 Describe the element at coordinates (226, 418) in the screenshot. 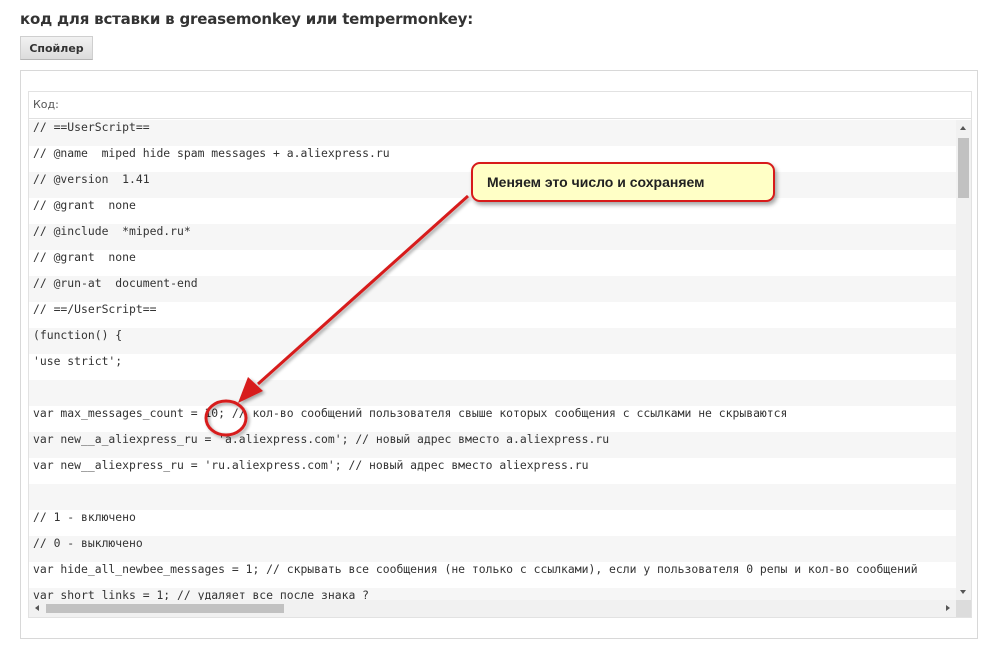

I see `highlight-circle` at that location.